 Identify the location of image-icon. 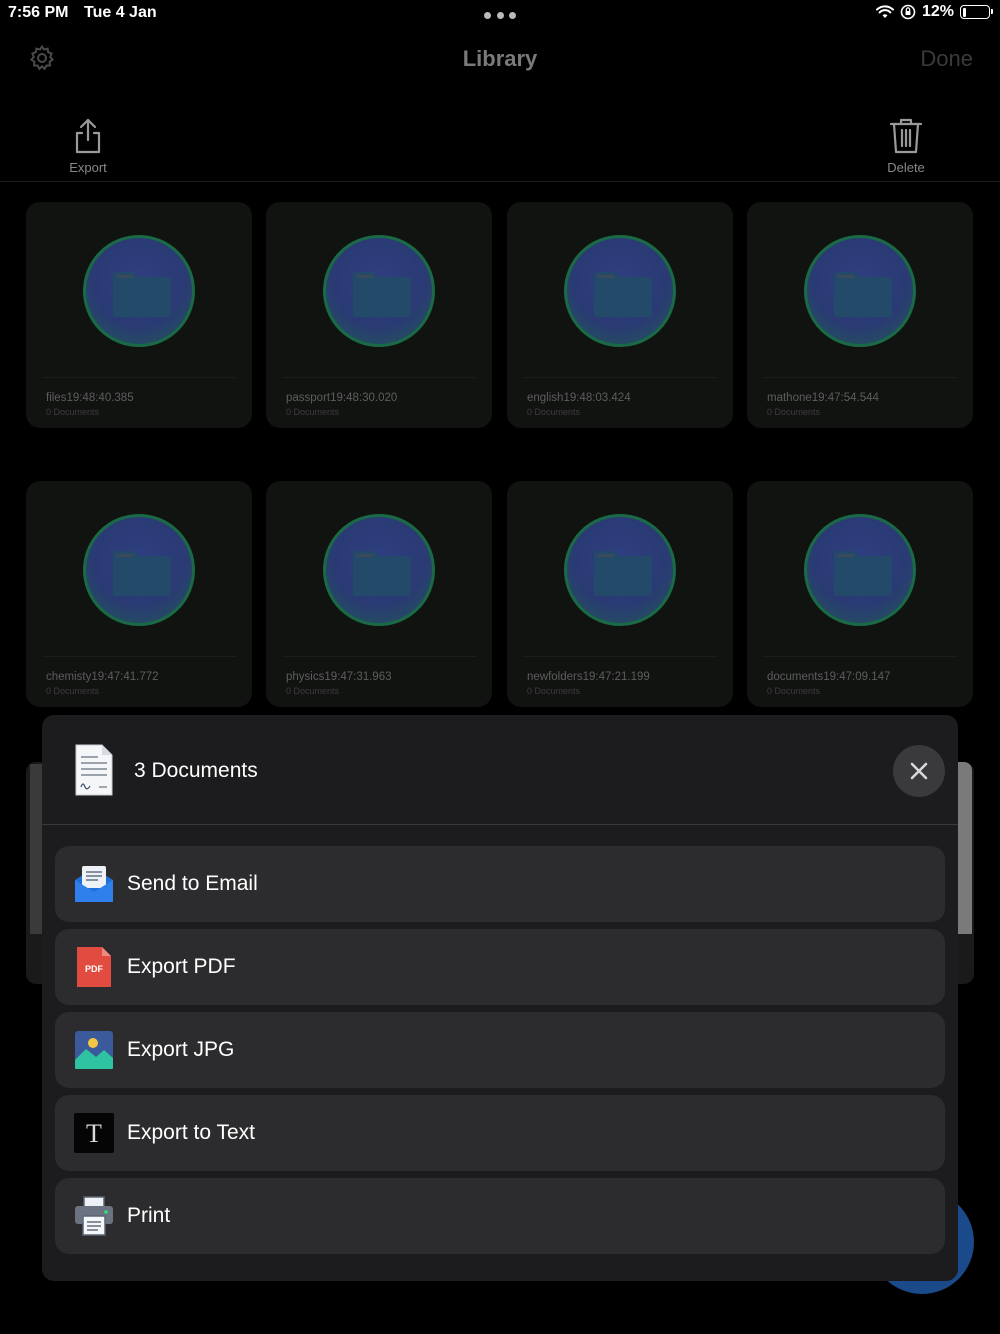
(94, 1050).